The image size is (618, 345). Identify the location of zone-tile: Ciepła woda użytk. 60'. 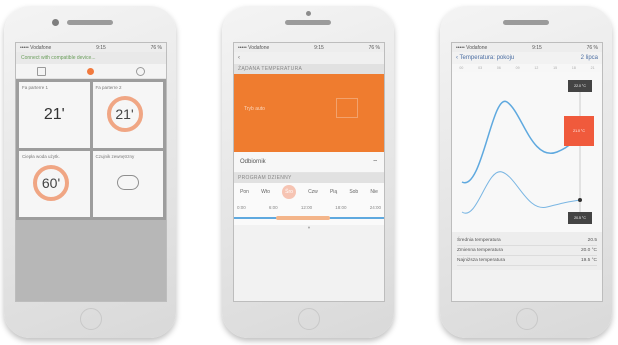
(54, 184).